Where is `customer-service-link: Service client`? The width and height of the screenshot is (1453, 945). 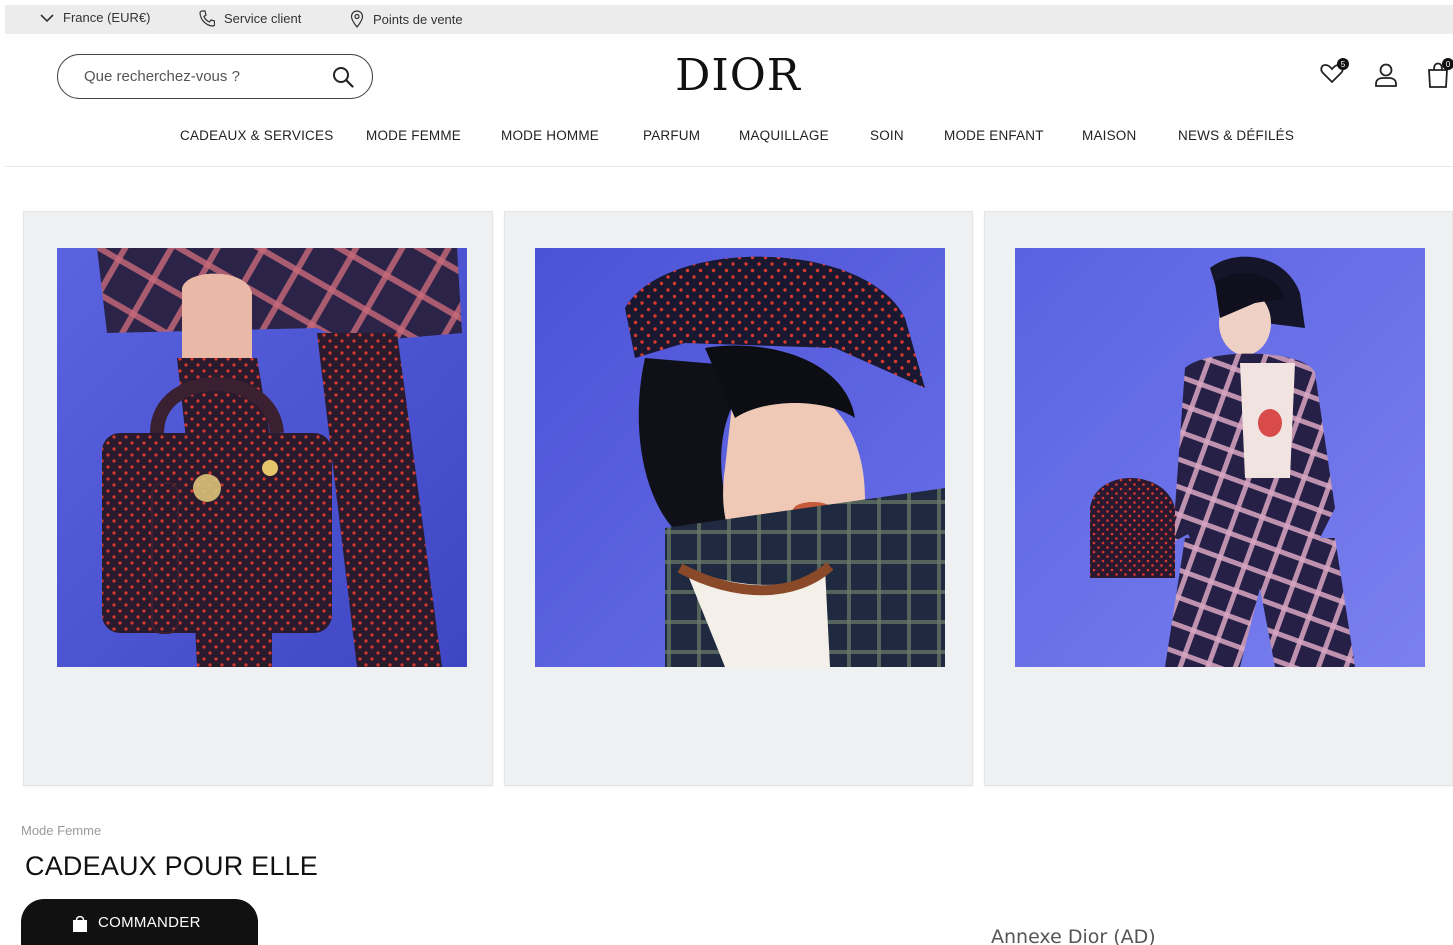 customer-service-link: Service client is located at coordinates (250, 18).